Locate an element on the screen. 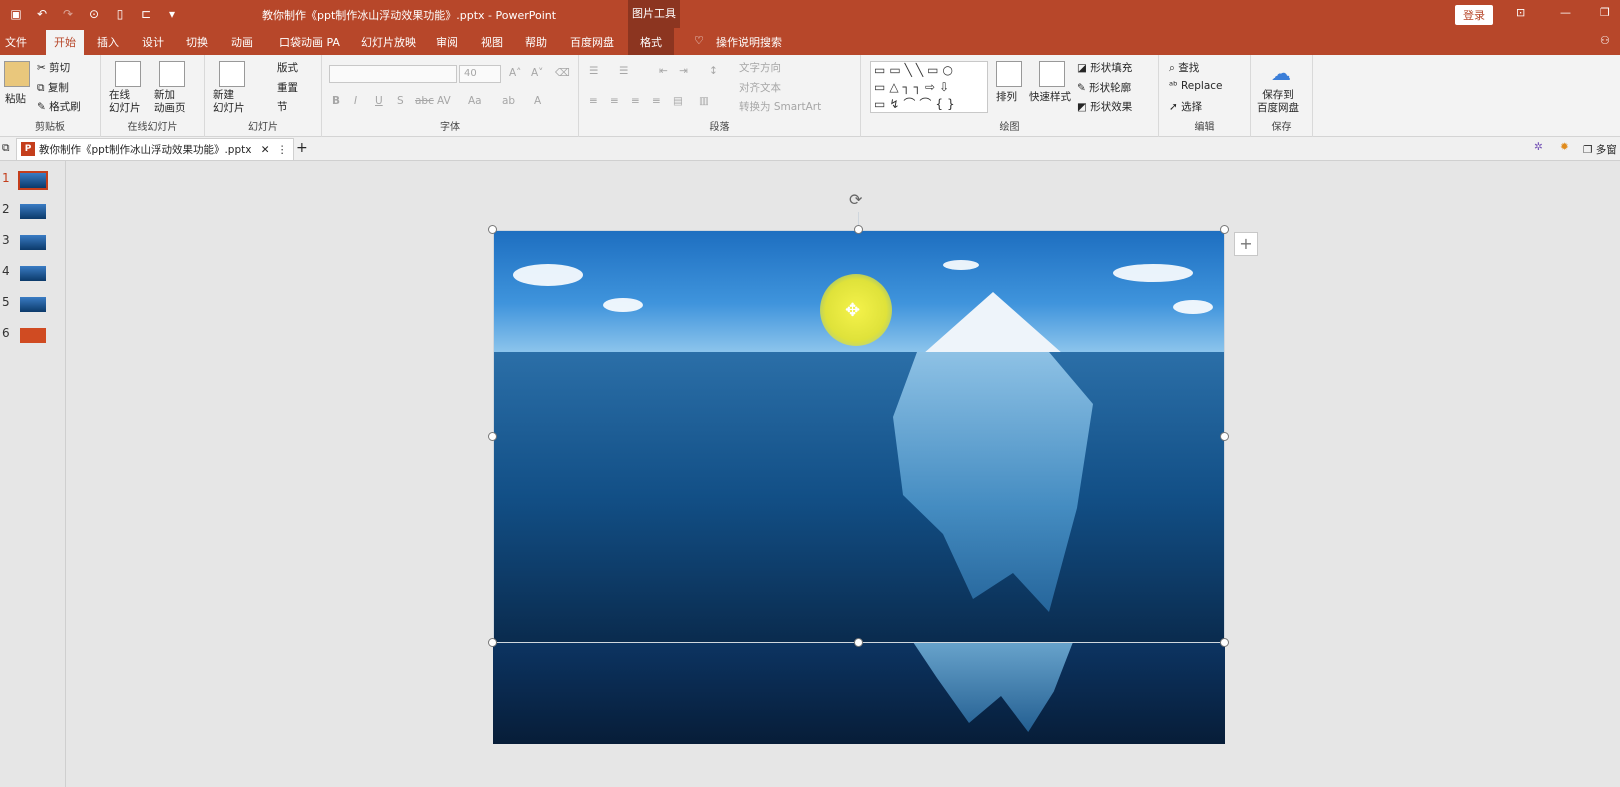 Image resolution: width=1620 pixels, height=787 pixels. maximize-icon: ❐ is located at coordinates (1605, 12).